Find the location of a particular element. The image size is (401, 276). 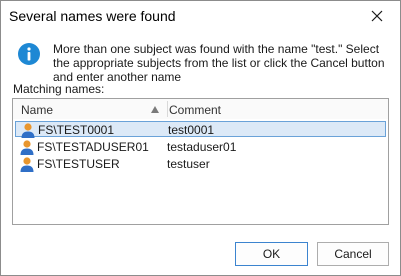

row-comment: testaduser01 is located at coordinates (202, 147).